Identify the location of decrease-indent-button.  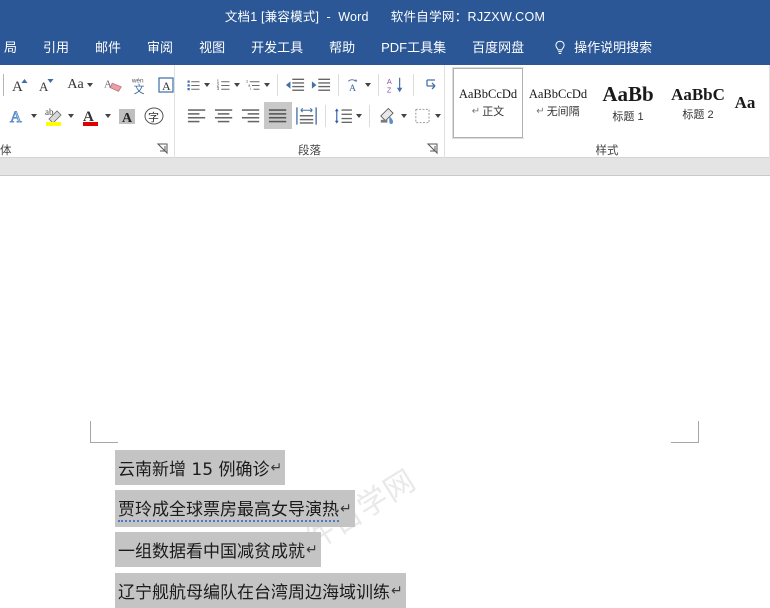
(295, 84).